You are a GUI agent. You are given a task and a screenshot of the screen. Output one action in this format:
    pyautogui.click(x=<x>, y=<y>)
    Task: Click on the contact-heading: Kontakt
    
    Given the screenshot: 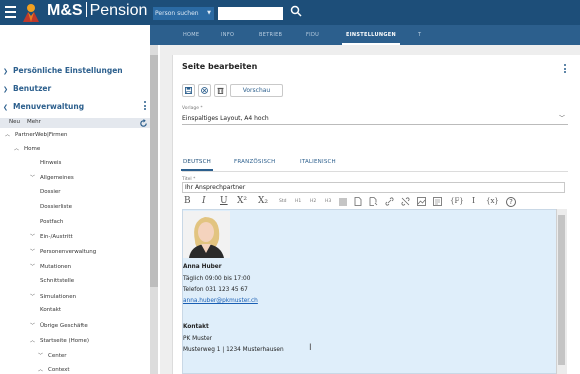 What is the action you would take?
    pyautogui.click(x=196, y=327)
    